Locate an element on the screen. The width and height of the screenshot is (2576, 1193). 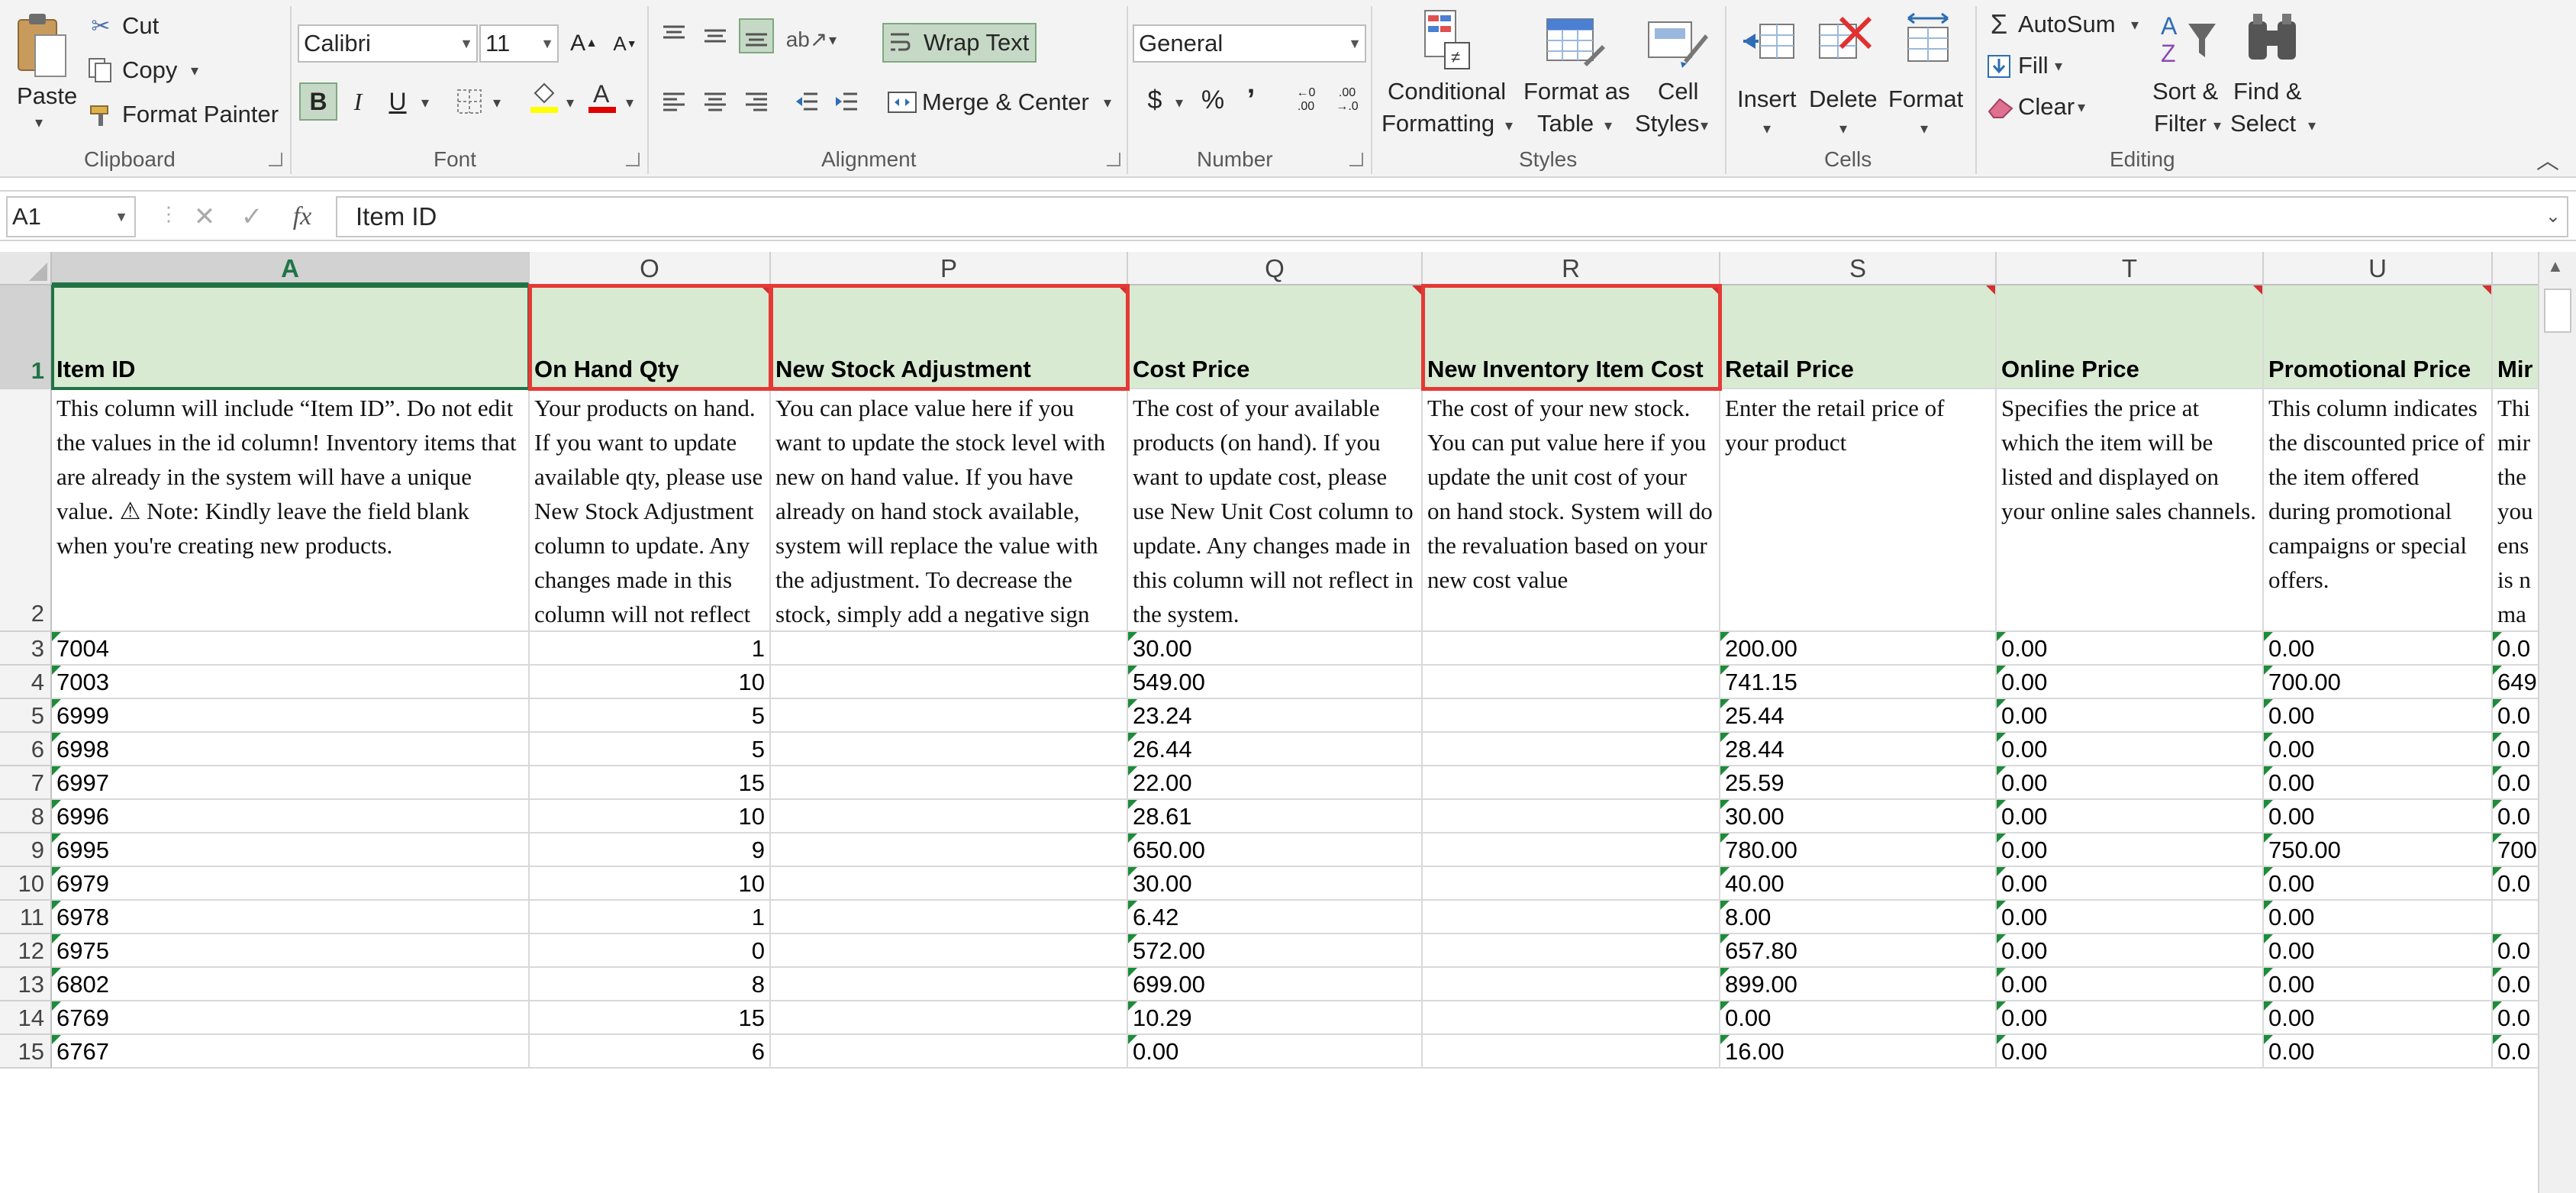
data-cell: 750.00 is located at coordinates (2378, 850).